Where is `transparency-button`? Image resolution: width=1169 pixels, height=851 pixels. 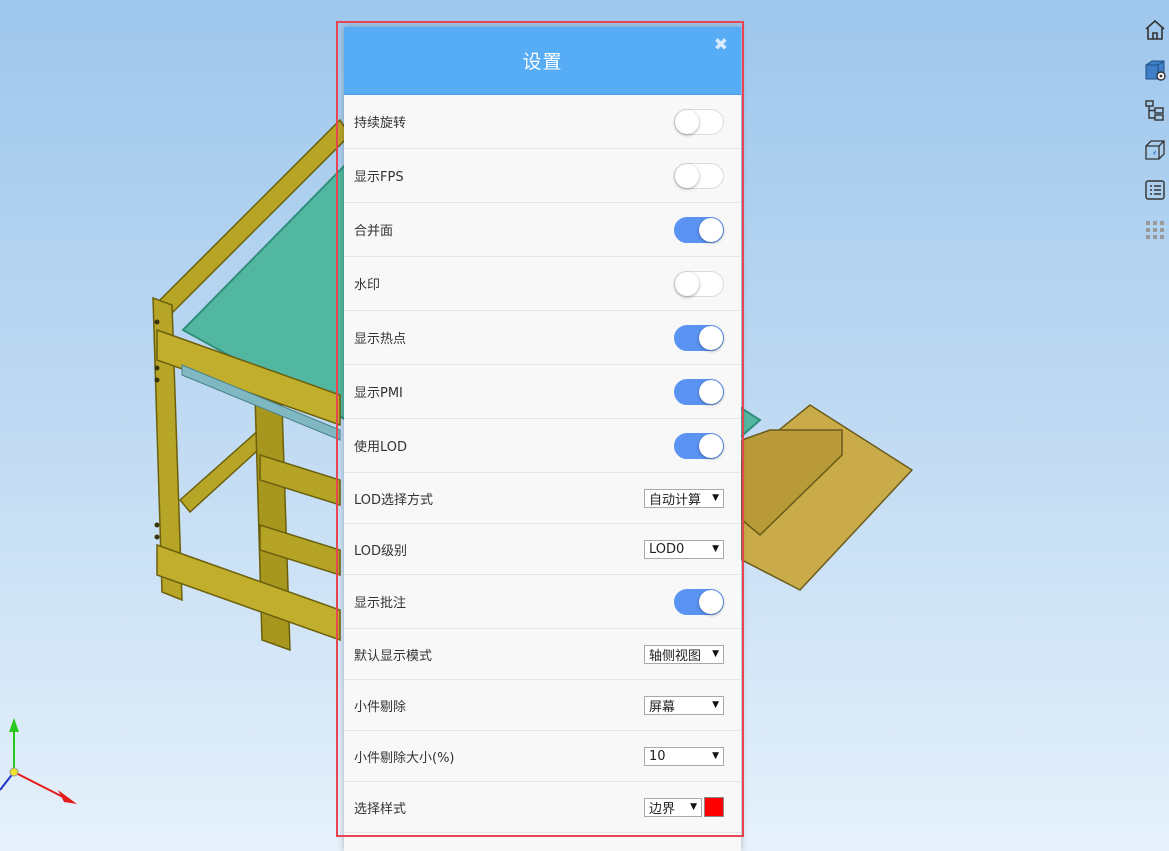
transparency-button is located at coordinates (1154, 150).